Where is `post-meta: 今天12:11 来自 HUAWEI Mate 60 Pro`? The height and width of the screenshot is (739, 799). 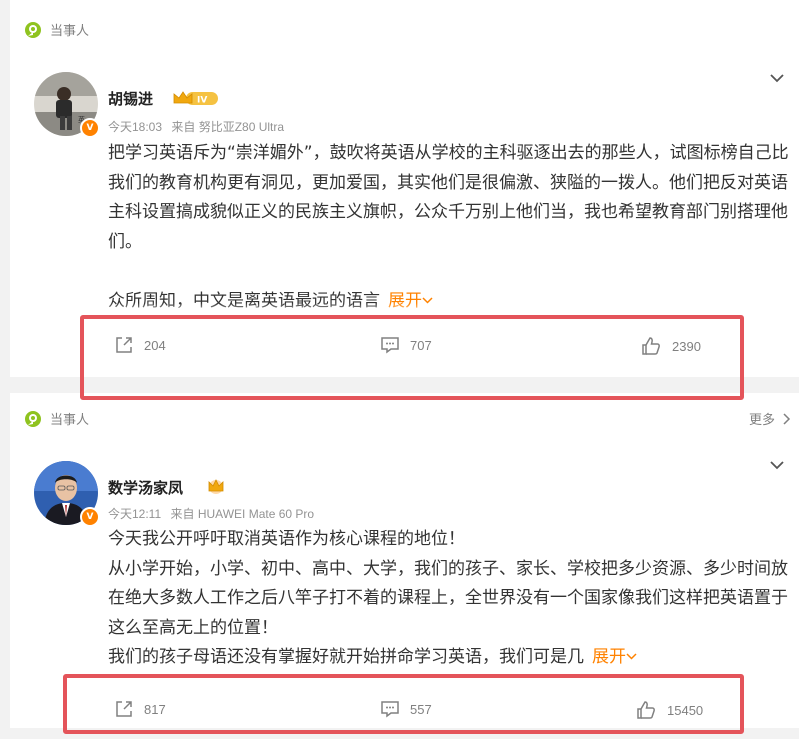
post-meta: 今天12:11 来自 HUAWEI Mate 60 Pro is located at coordinates (214, 513).